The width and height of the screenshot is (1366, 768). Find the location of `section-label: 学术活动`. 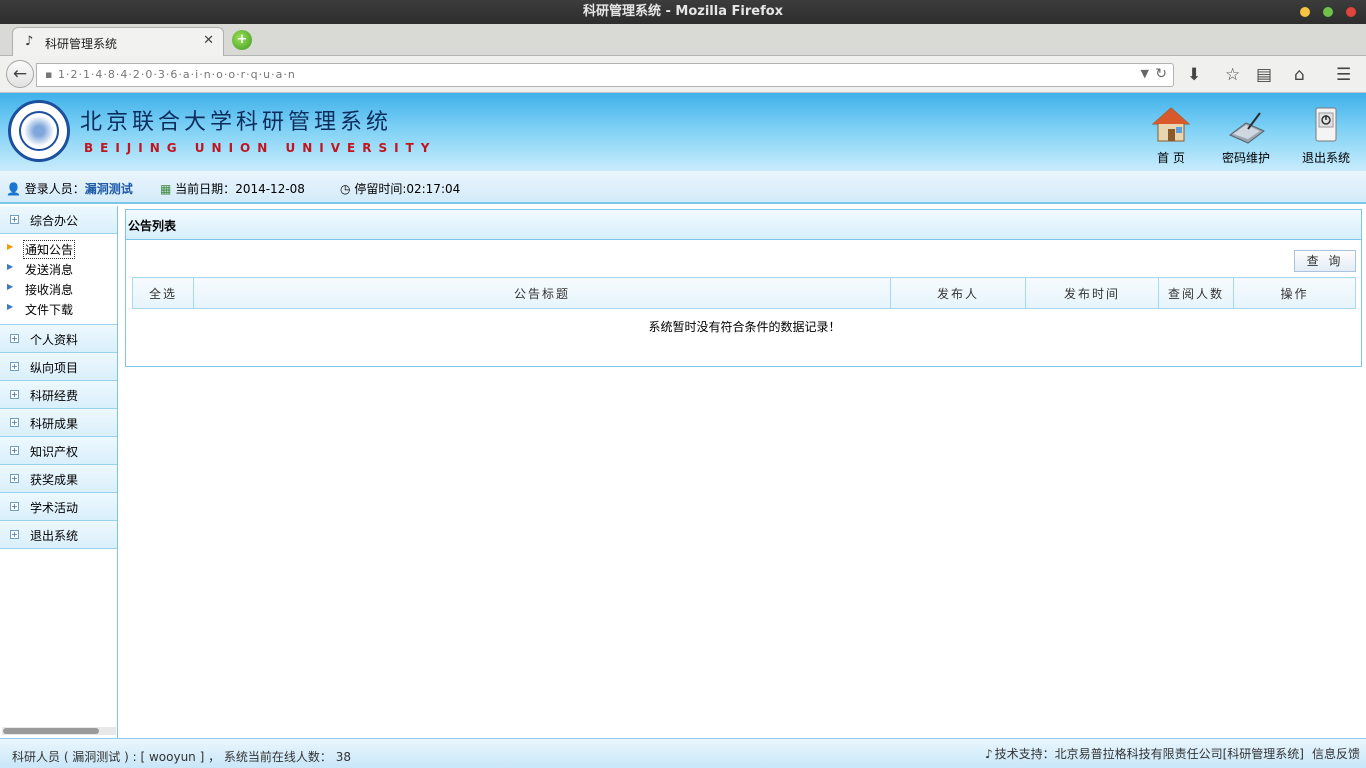

section-label: 学术活动 is located at coordinates (54, 508).